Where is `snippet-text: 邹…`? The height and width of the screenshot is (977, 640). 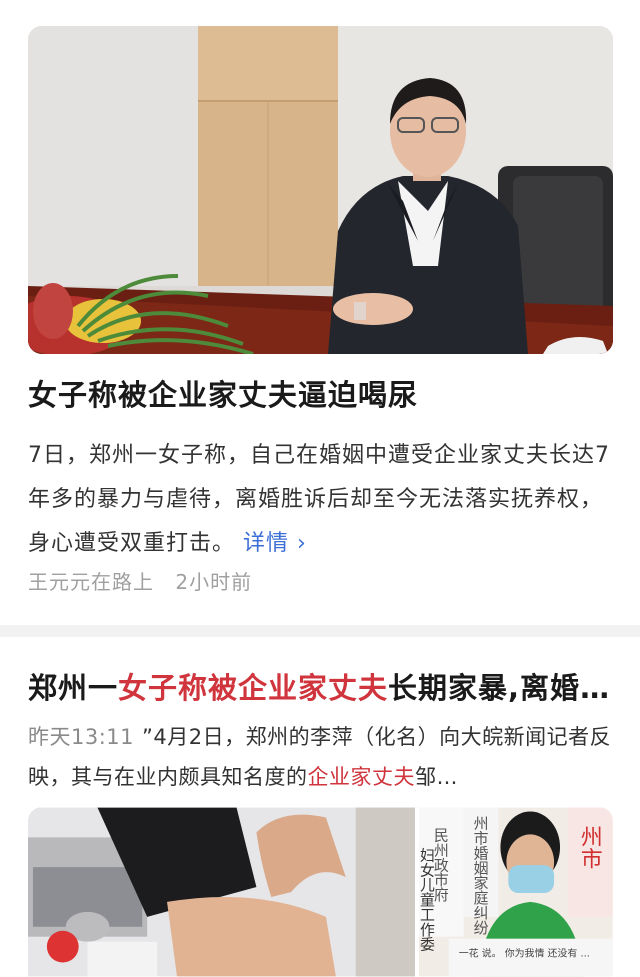
snippet-text: 邹… is located at coordinates (436, 777).